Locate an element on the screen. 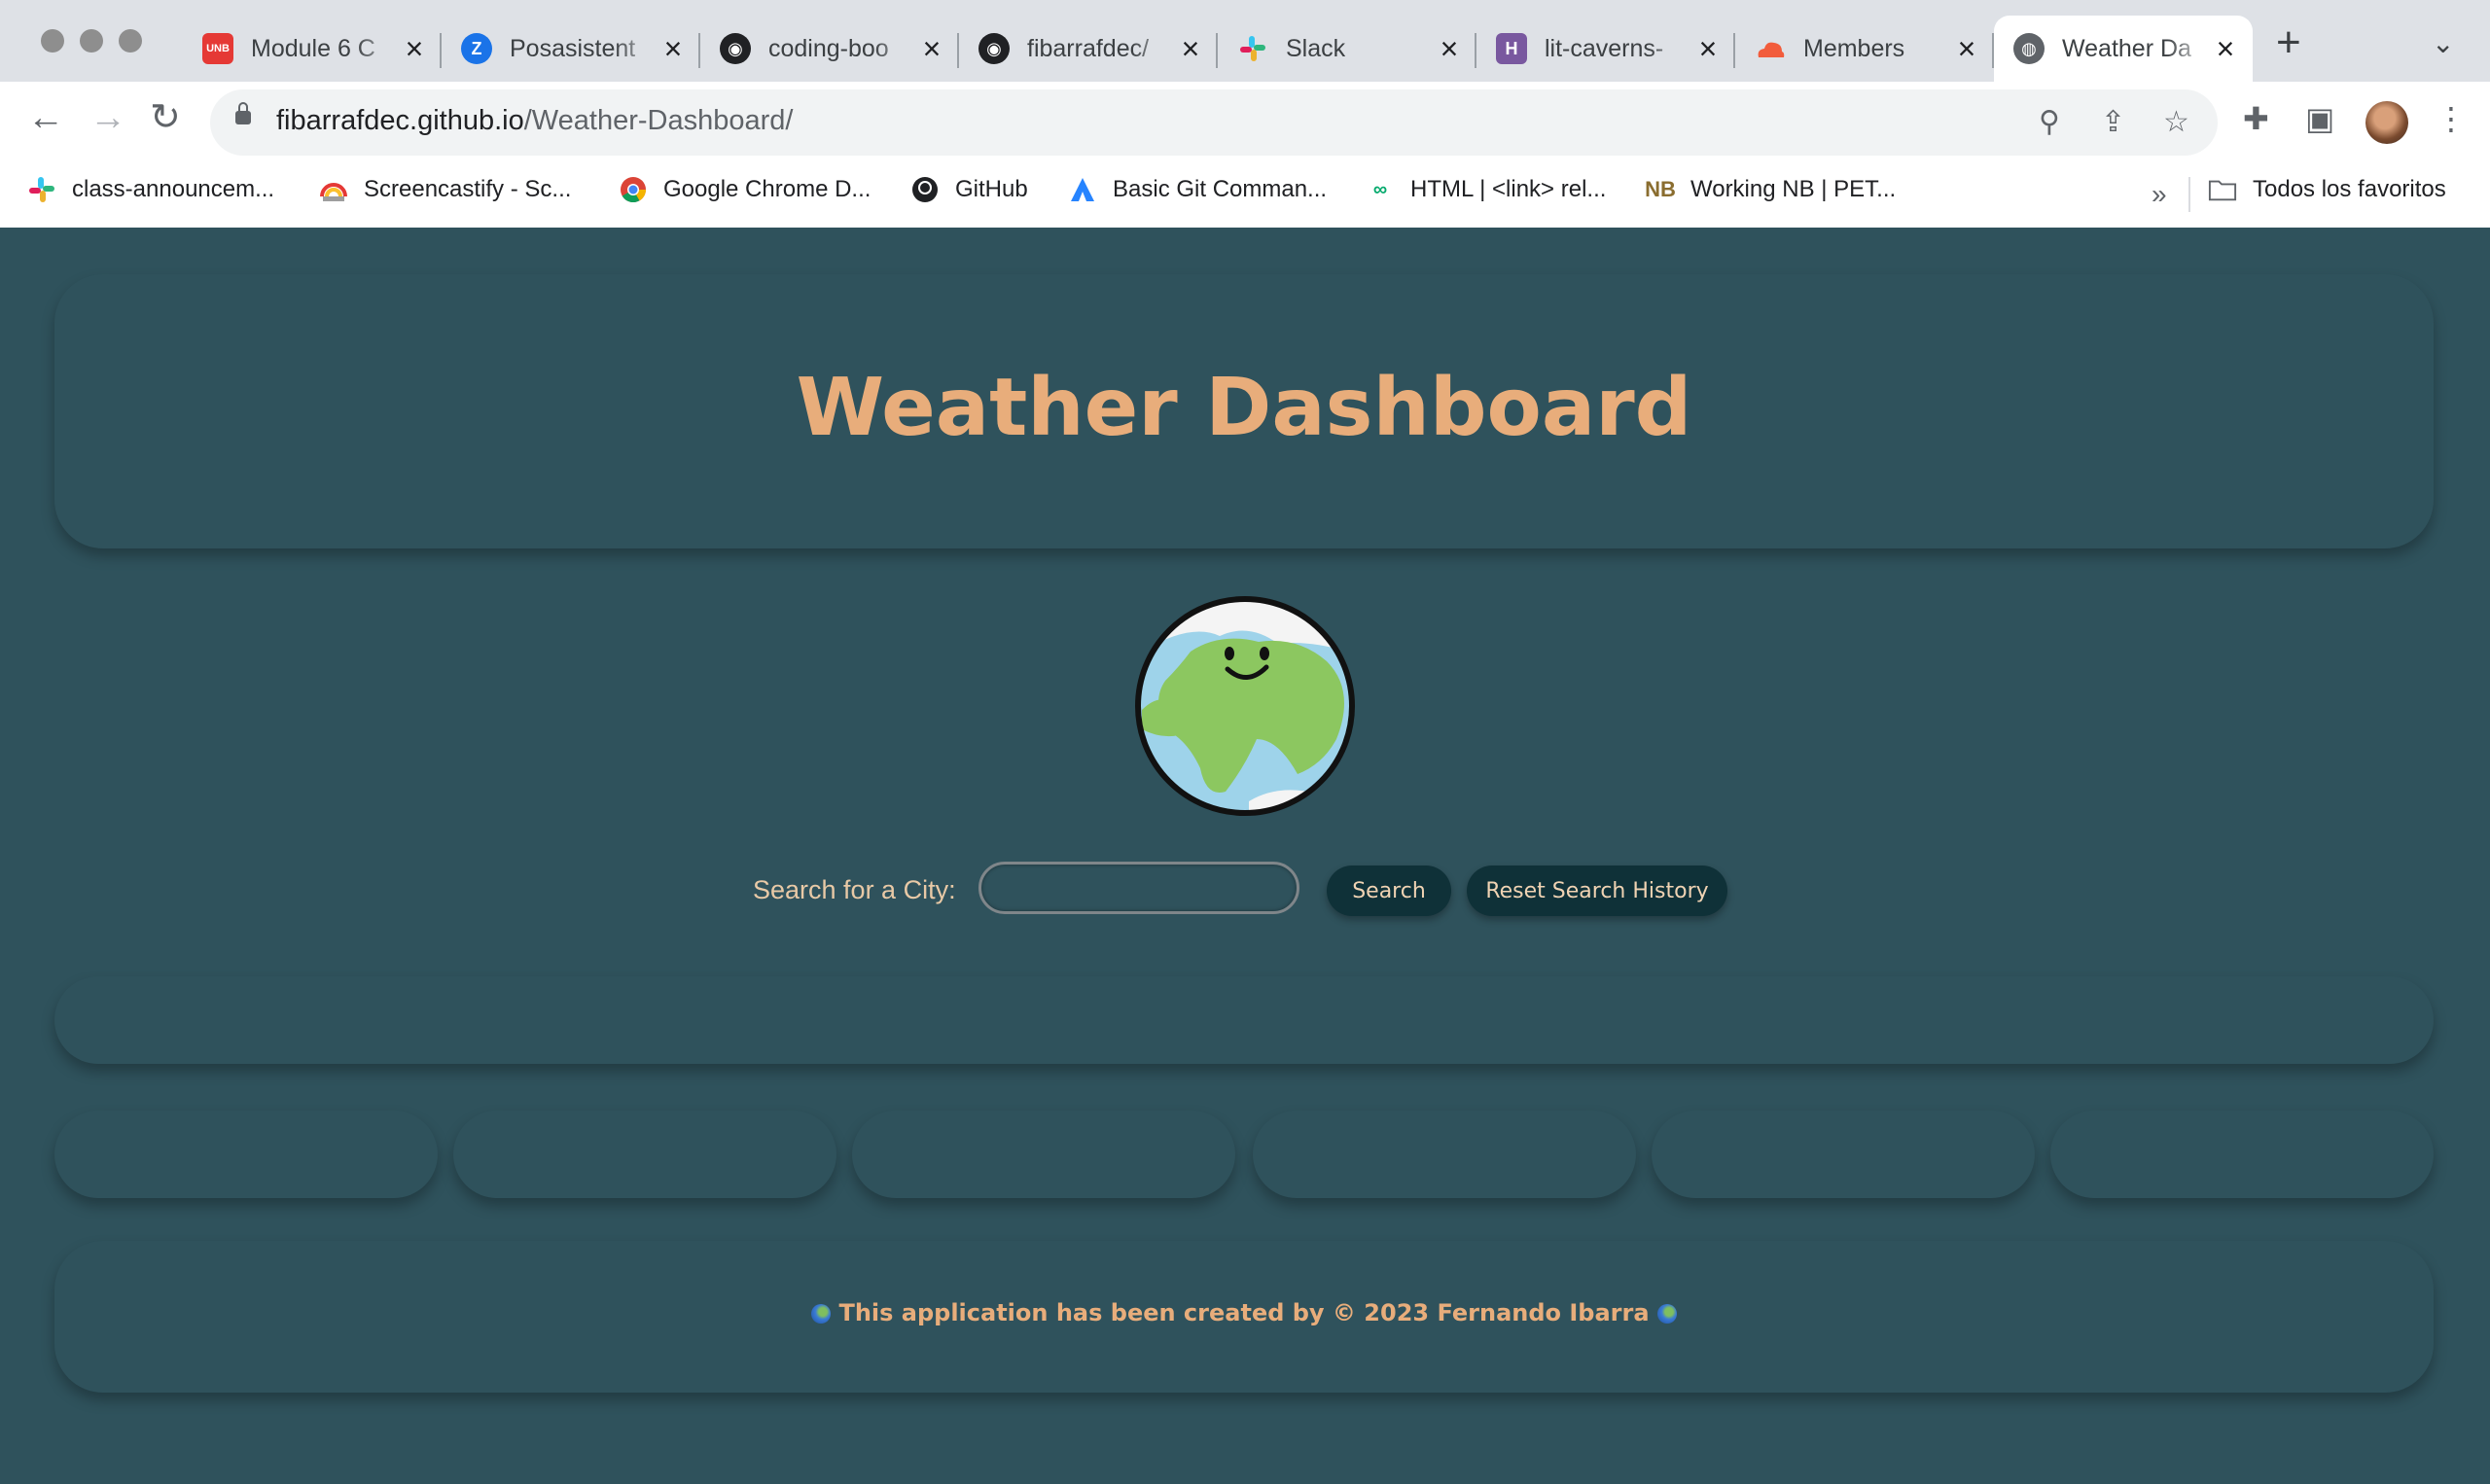  bookmark-label: GitHub is located at coordinates (991, 189).